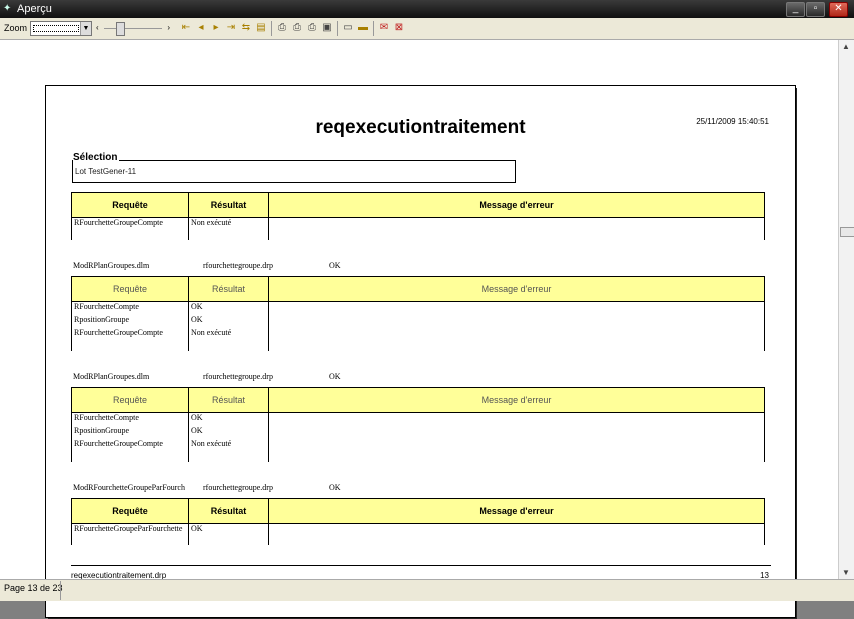 Image resolution: width=854 pixels, height=619 pixels. Describe the element at coordinates (129, 487) in the screenshot. I see `section-module-name: ModRFourchetteGroupeParFourch` at that location.